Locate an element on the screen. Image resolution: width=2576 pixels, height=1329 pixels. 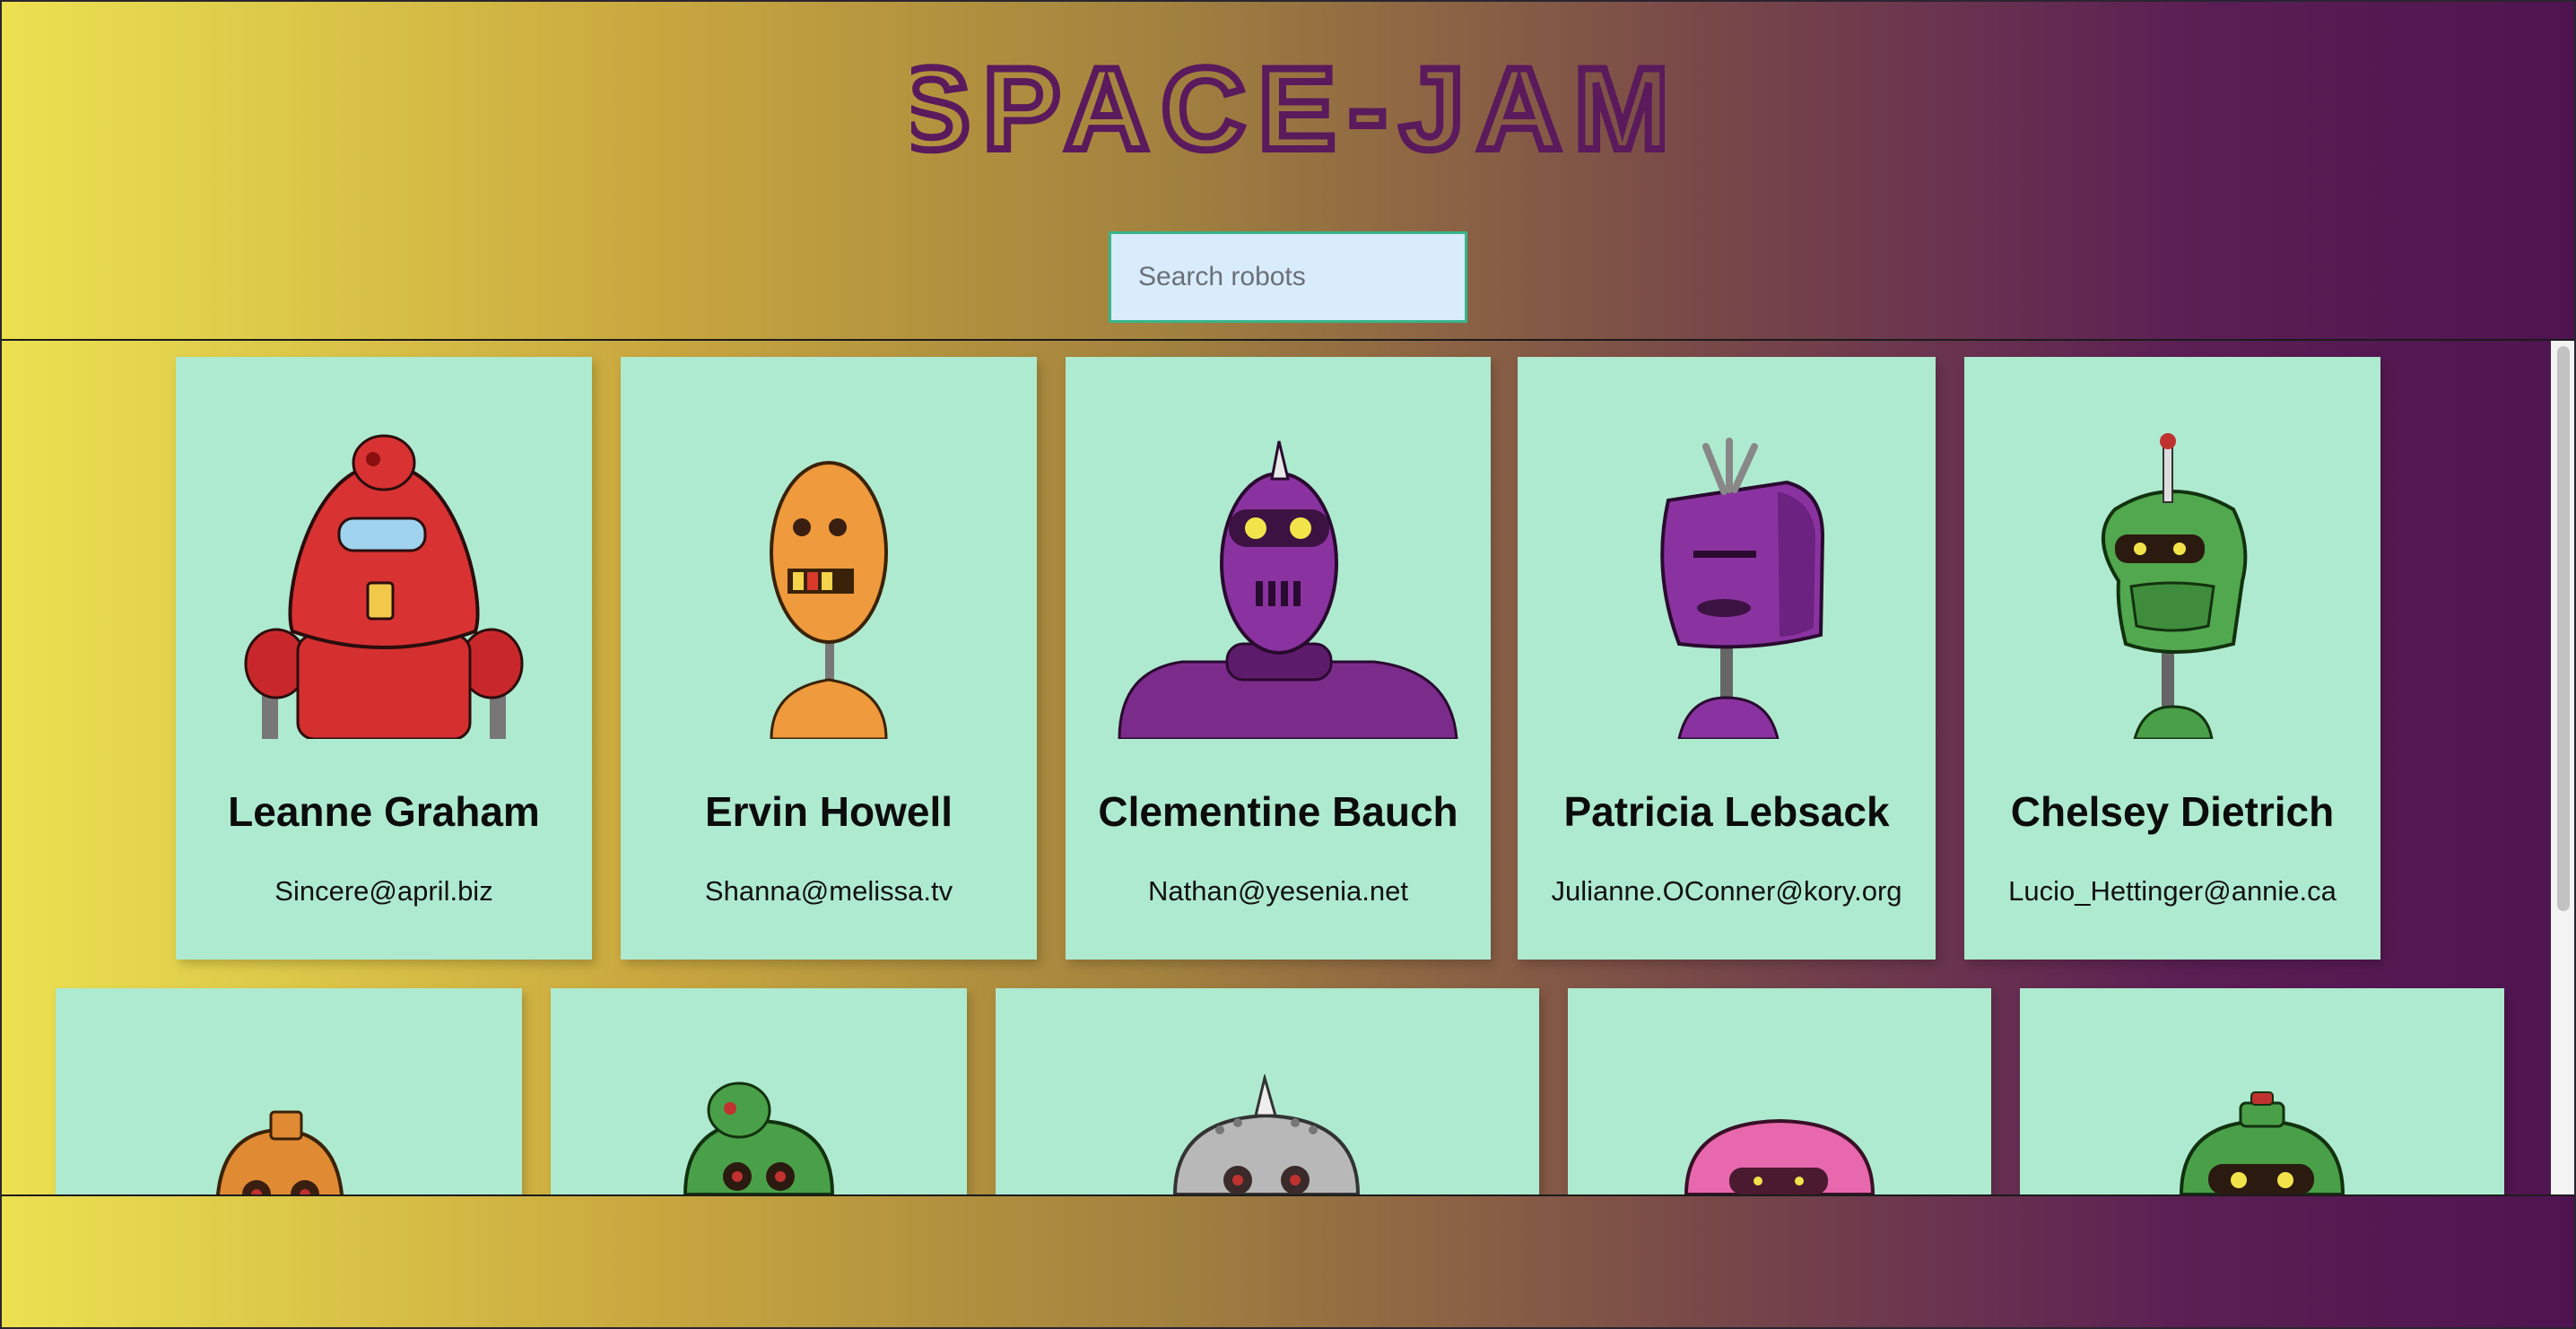
robot-name: Clementine Bauch is located at coordinates (1278, 811).